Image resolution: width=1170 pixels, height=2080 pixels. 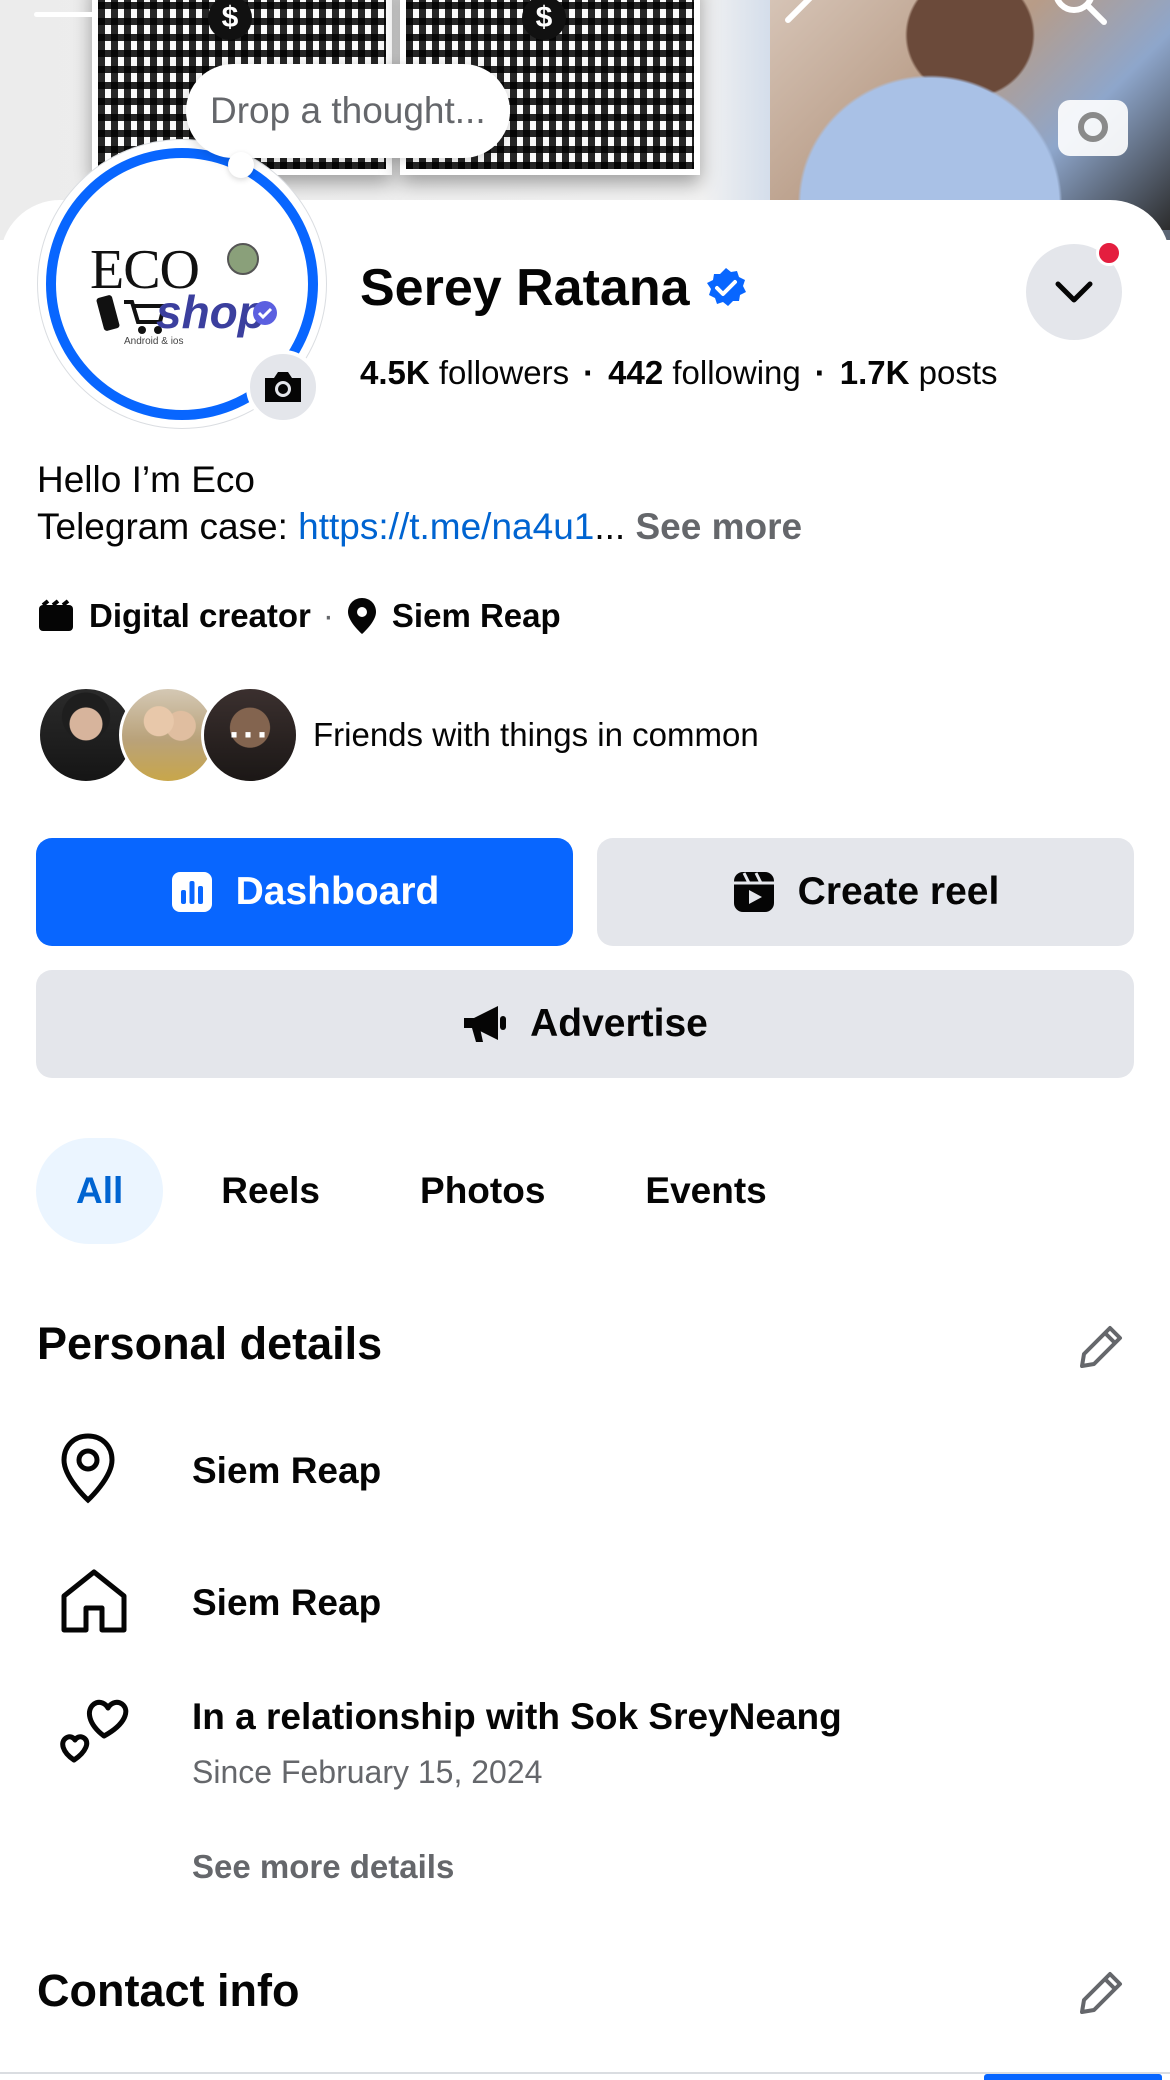 What do you see at coordinates (1093, 128) in the screenshot?
I see `cover-camera-icon` at bounding box center [1093, 128].